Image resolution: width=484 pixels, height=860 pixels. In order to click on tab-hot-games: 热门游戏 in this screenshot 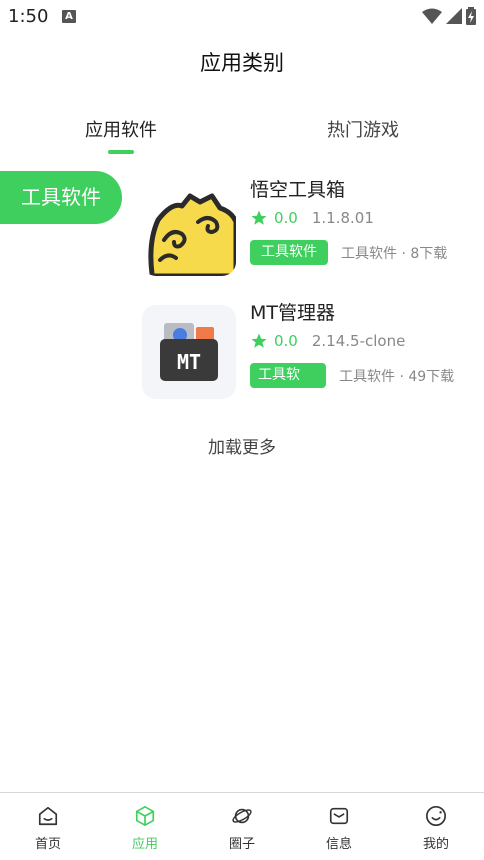, I will do `click(363, 129)`.